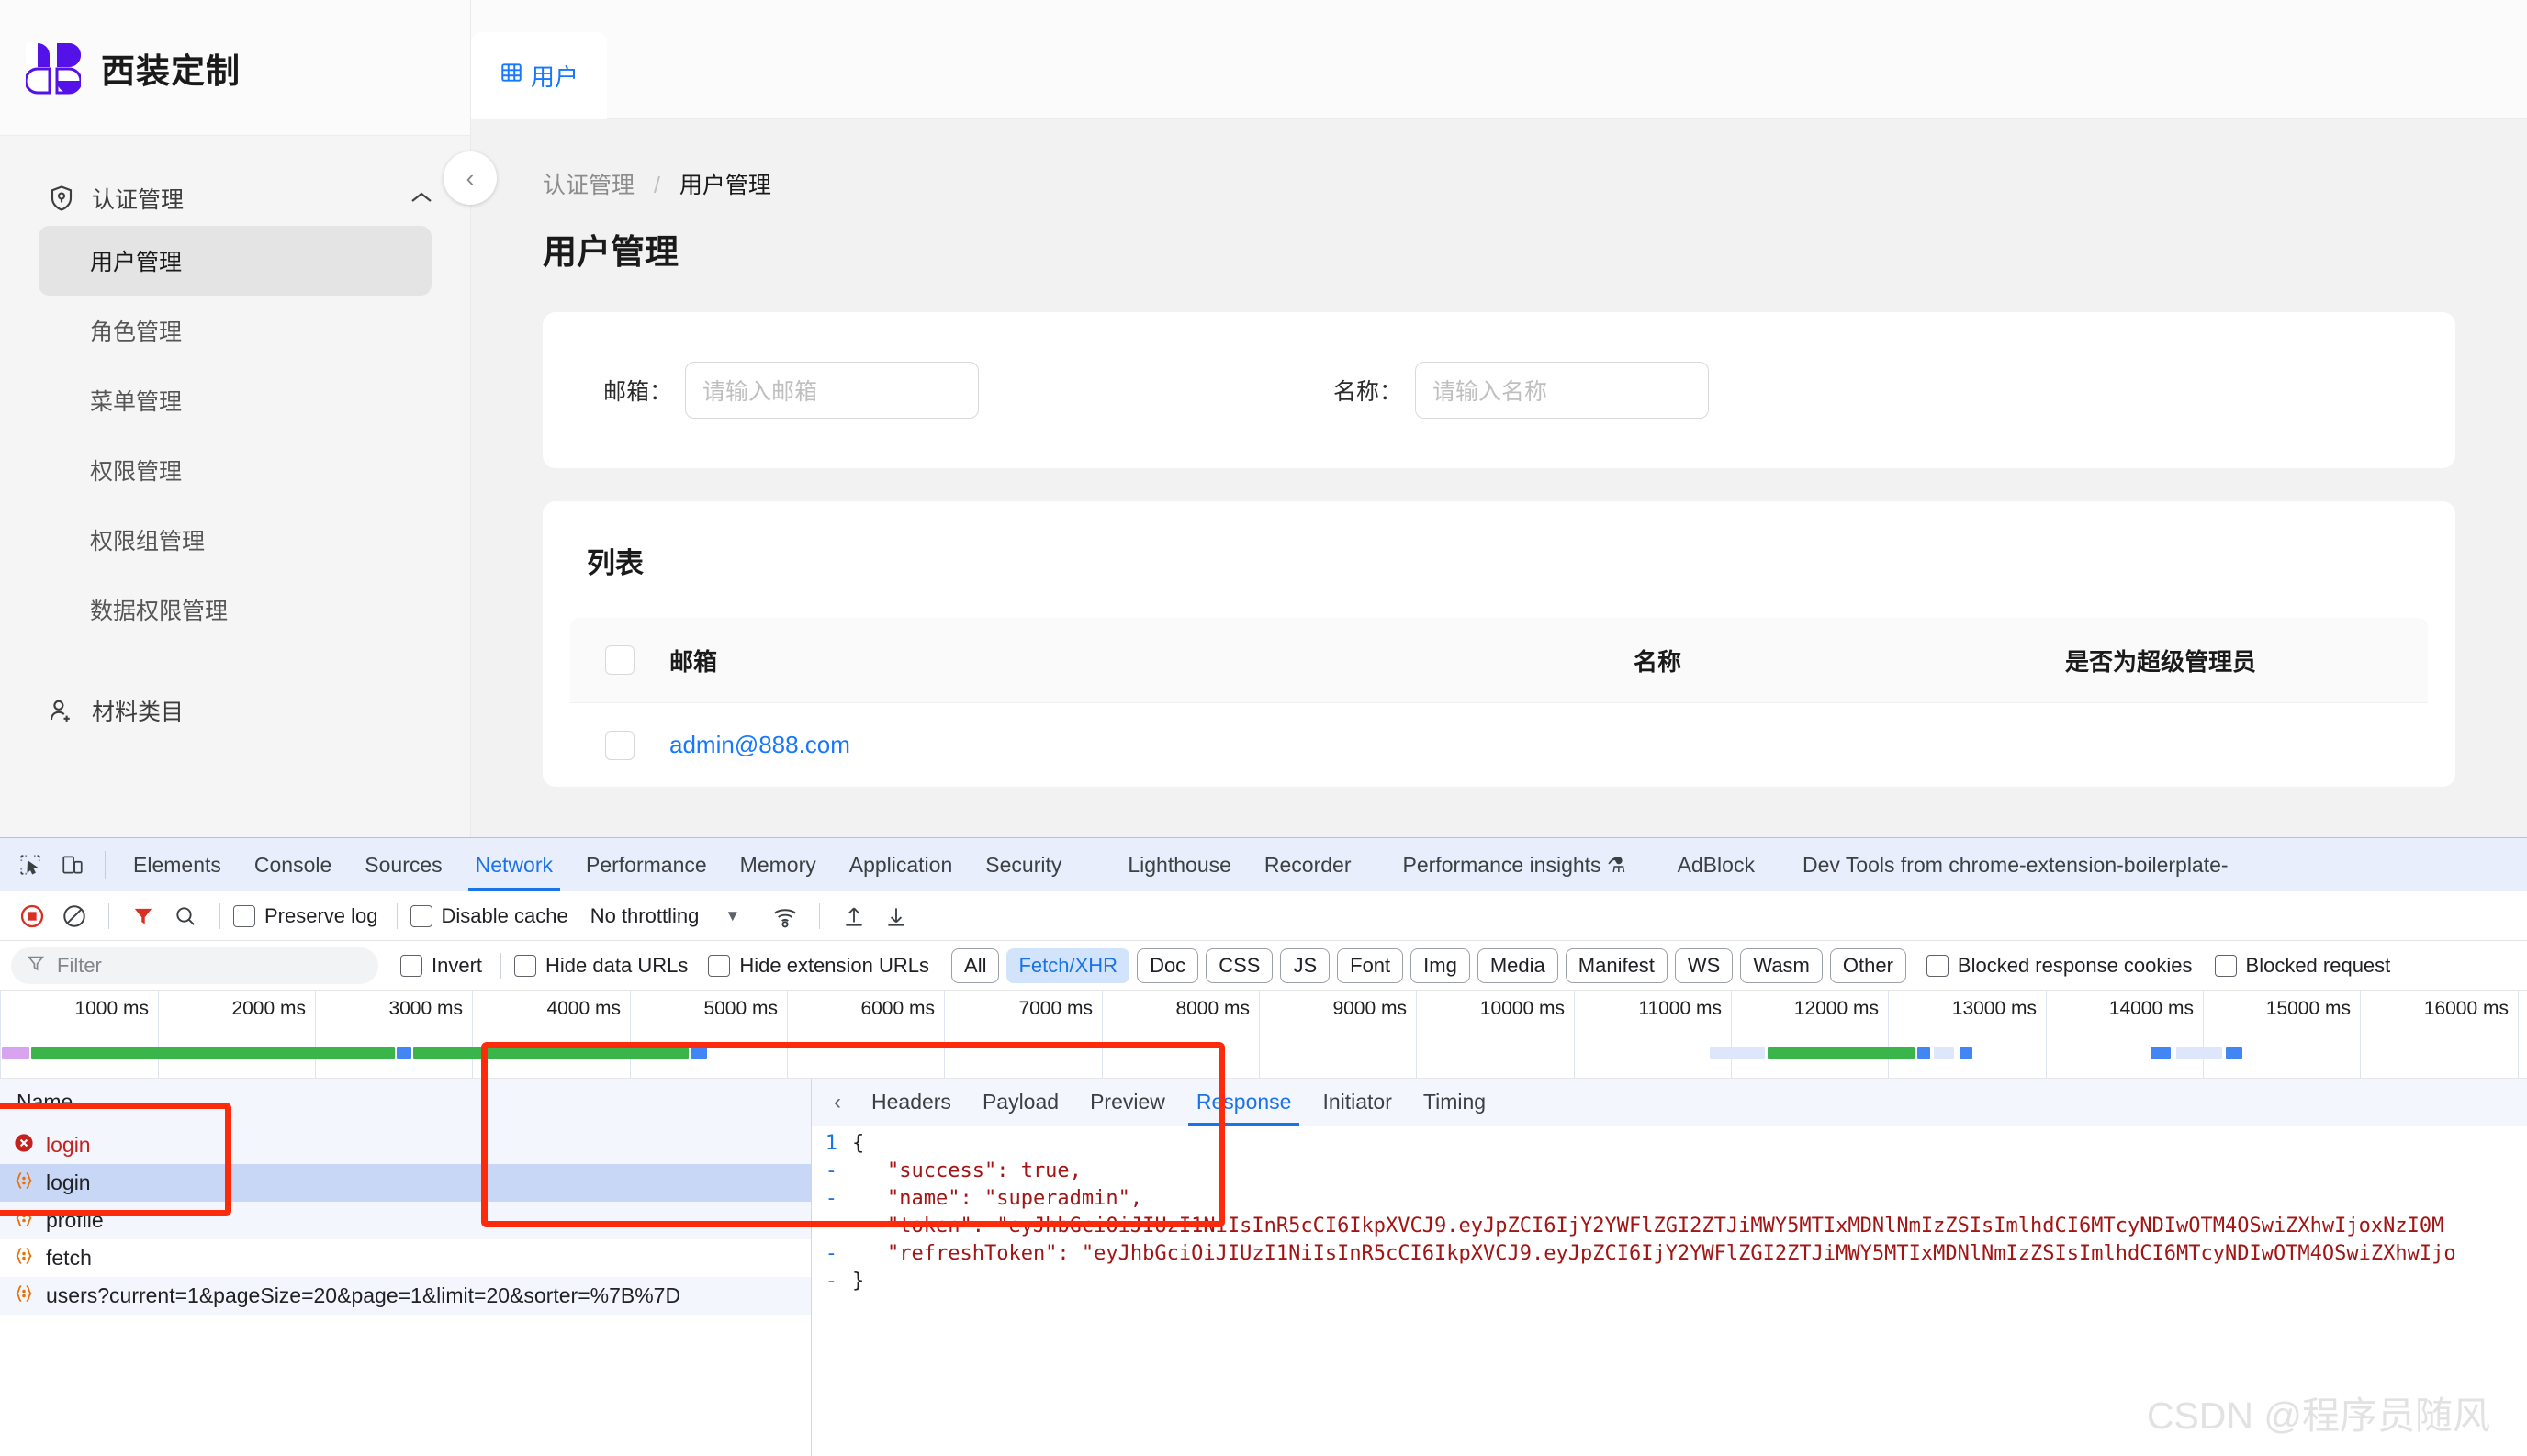 This screenshot has height=1456, width=2527. Describe the element at coordinates (1616, 965) in the screenshot. I see `type-filter-manifest: Manifest` at that location.